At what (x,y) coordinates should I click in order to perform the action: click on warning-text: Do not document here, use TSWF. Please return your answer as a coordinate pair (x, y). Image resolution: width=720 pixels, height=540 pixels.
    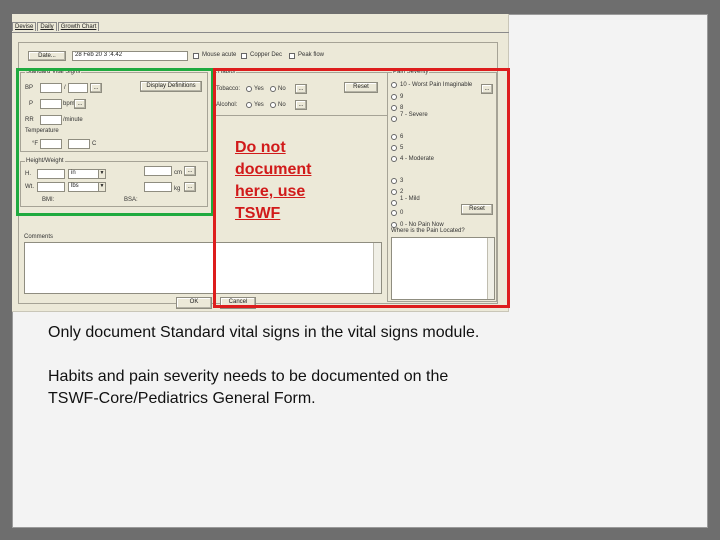
    Looking at the image, I should click on (273, 180).